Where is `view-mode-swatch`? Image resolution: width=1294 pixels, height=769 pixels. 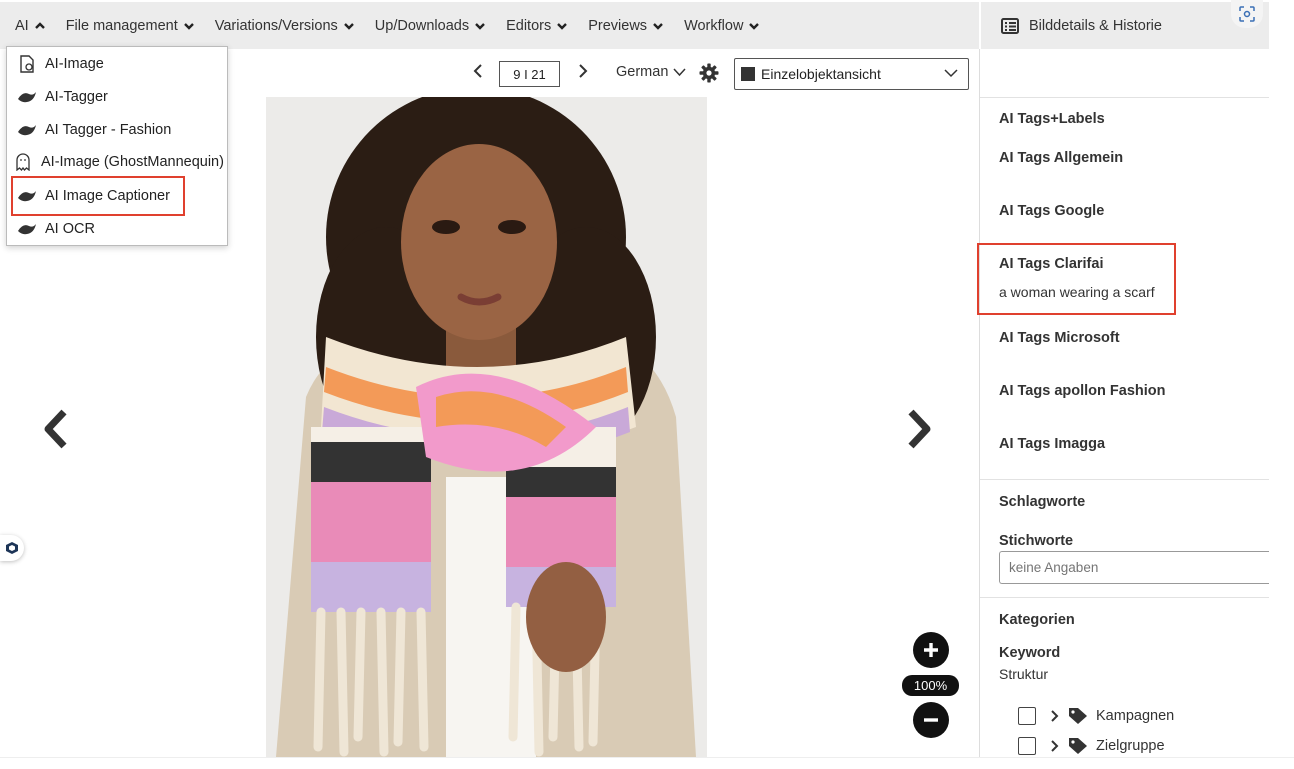
view-mode-swatch is located at coordinates (748, 74).